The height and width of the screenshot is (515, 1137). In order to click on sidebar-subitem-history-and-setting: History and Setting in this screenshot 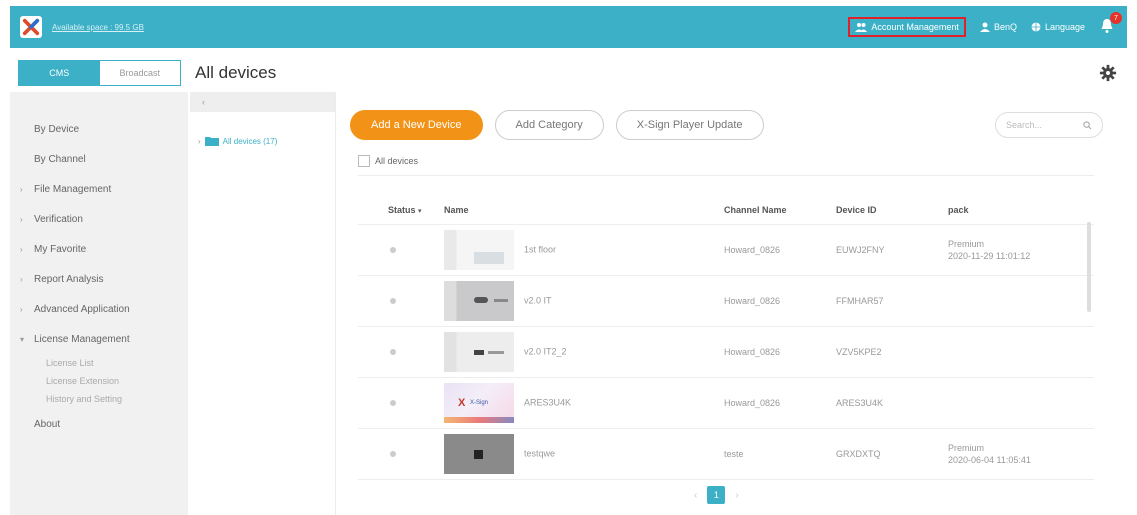, I will do `click(99, 399)`.